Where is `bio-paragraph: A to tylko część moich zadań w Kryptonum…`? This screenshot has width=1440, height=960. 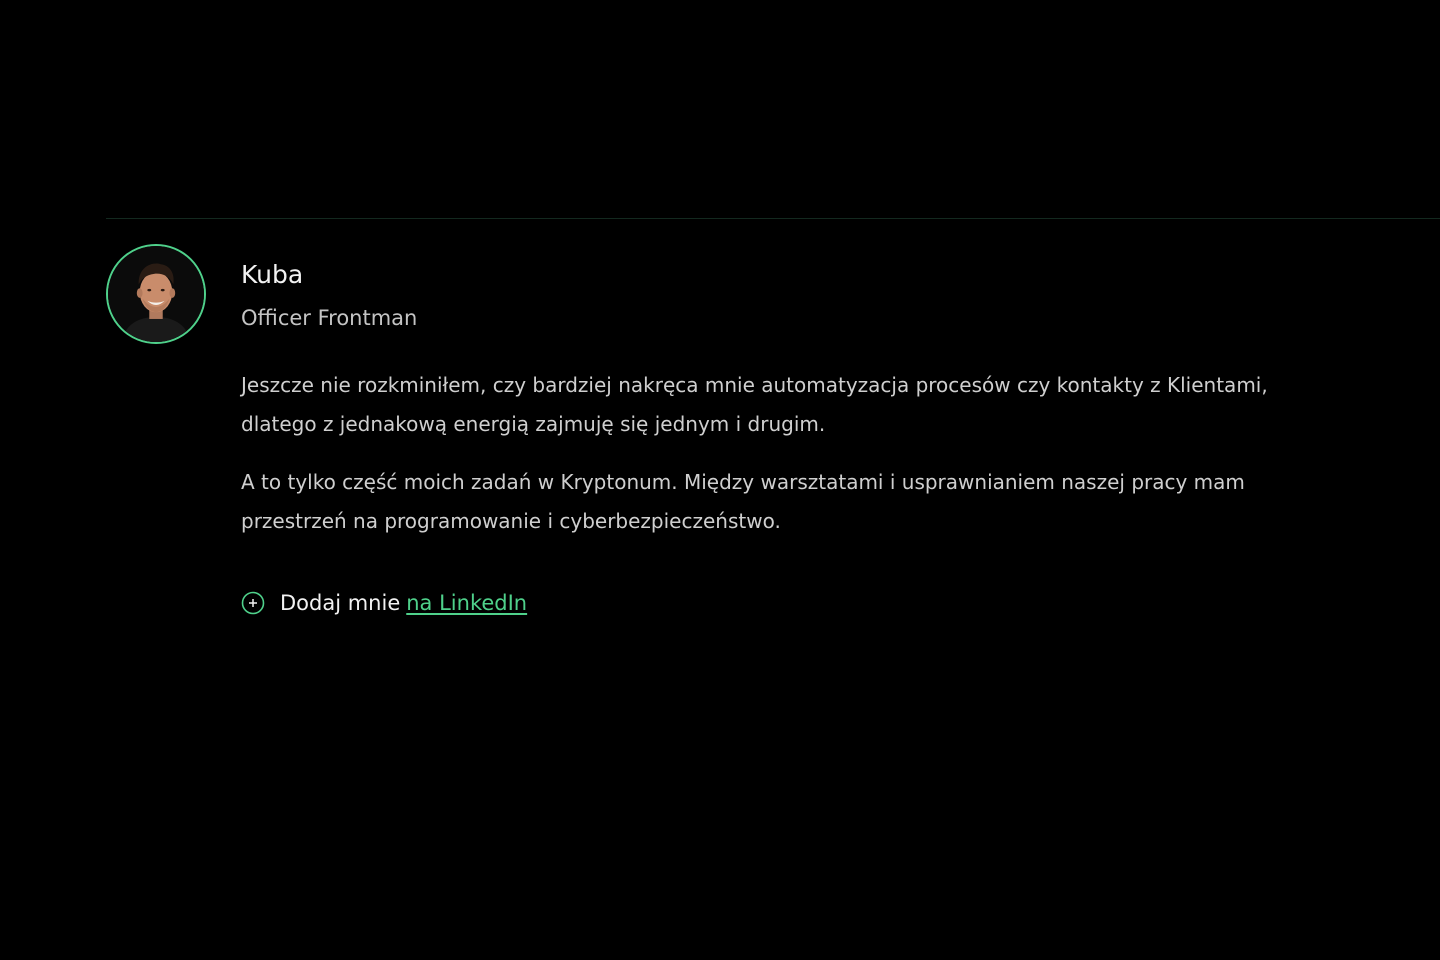 bio-paragraph: A to tylko część moich zadań w Kryptonum… is located at coordinates (743, 501).